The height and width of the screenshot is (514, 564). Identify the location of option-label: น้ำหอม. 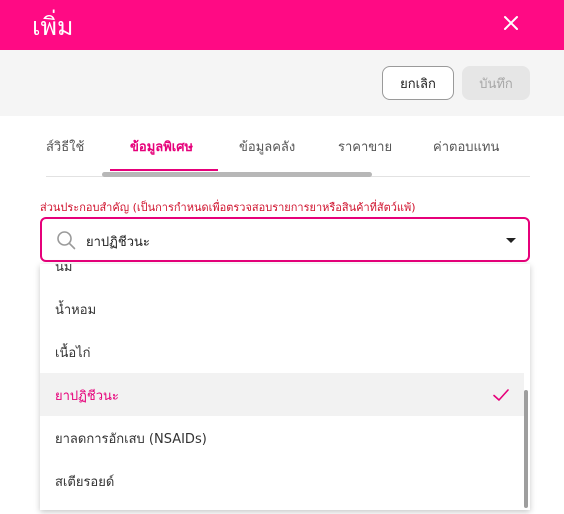
(76, 310).